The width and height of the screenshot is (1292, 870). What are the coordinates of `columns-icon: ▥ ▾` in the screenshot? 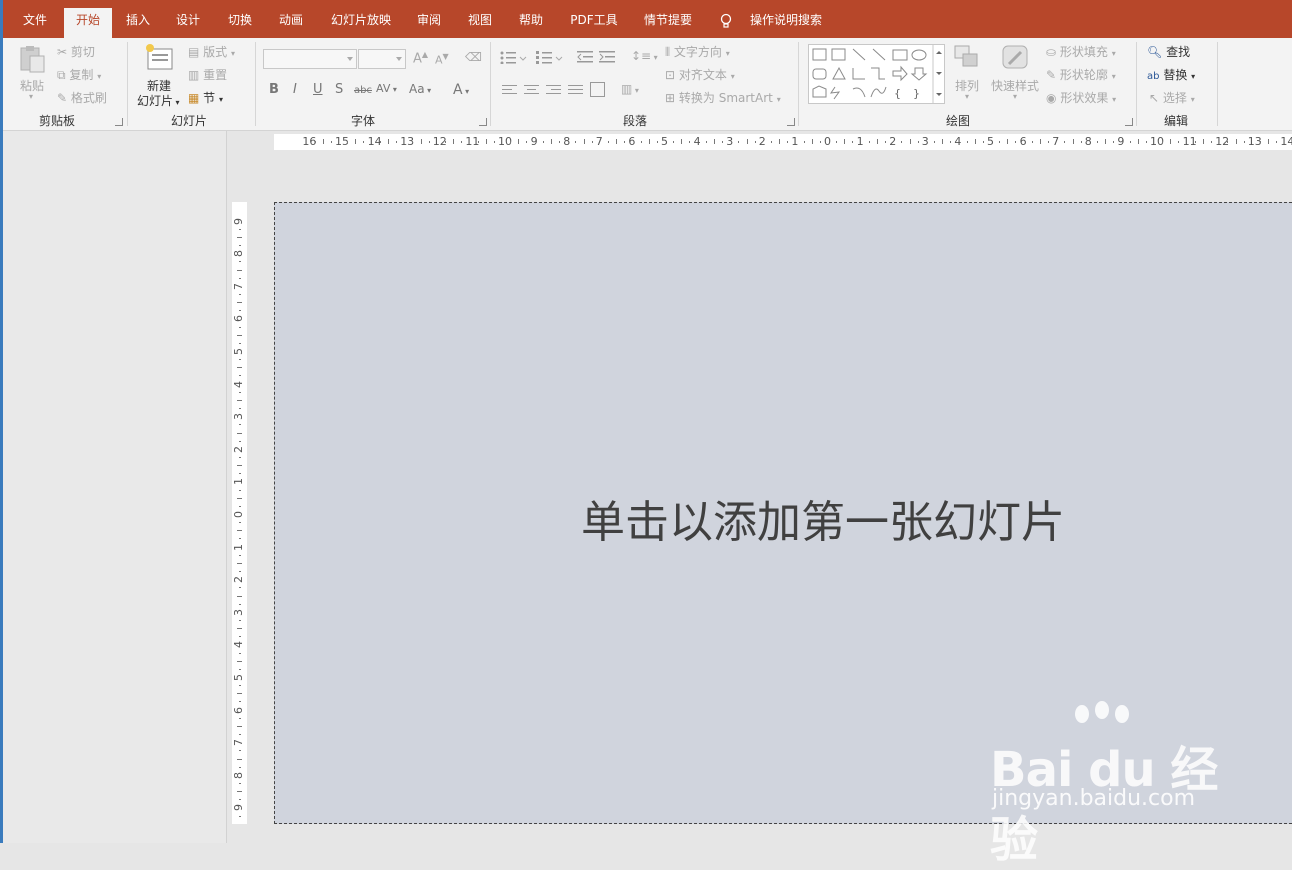 It's located at (630, 89).